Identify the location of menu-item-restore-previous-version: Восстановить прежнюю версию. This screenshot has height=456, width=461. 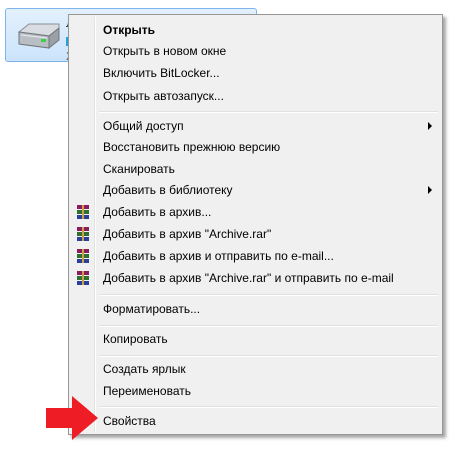
(255, 147).